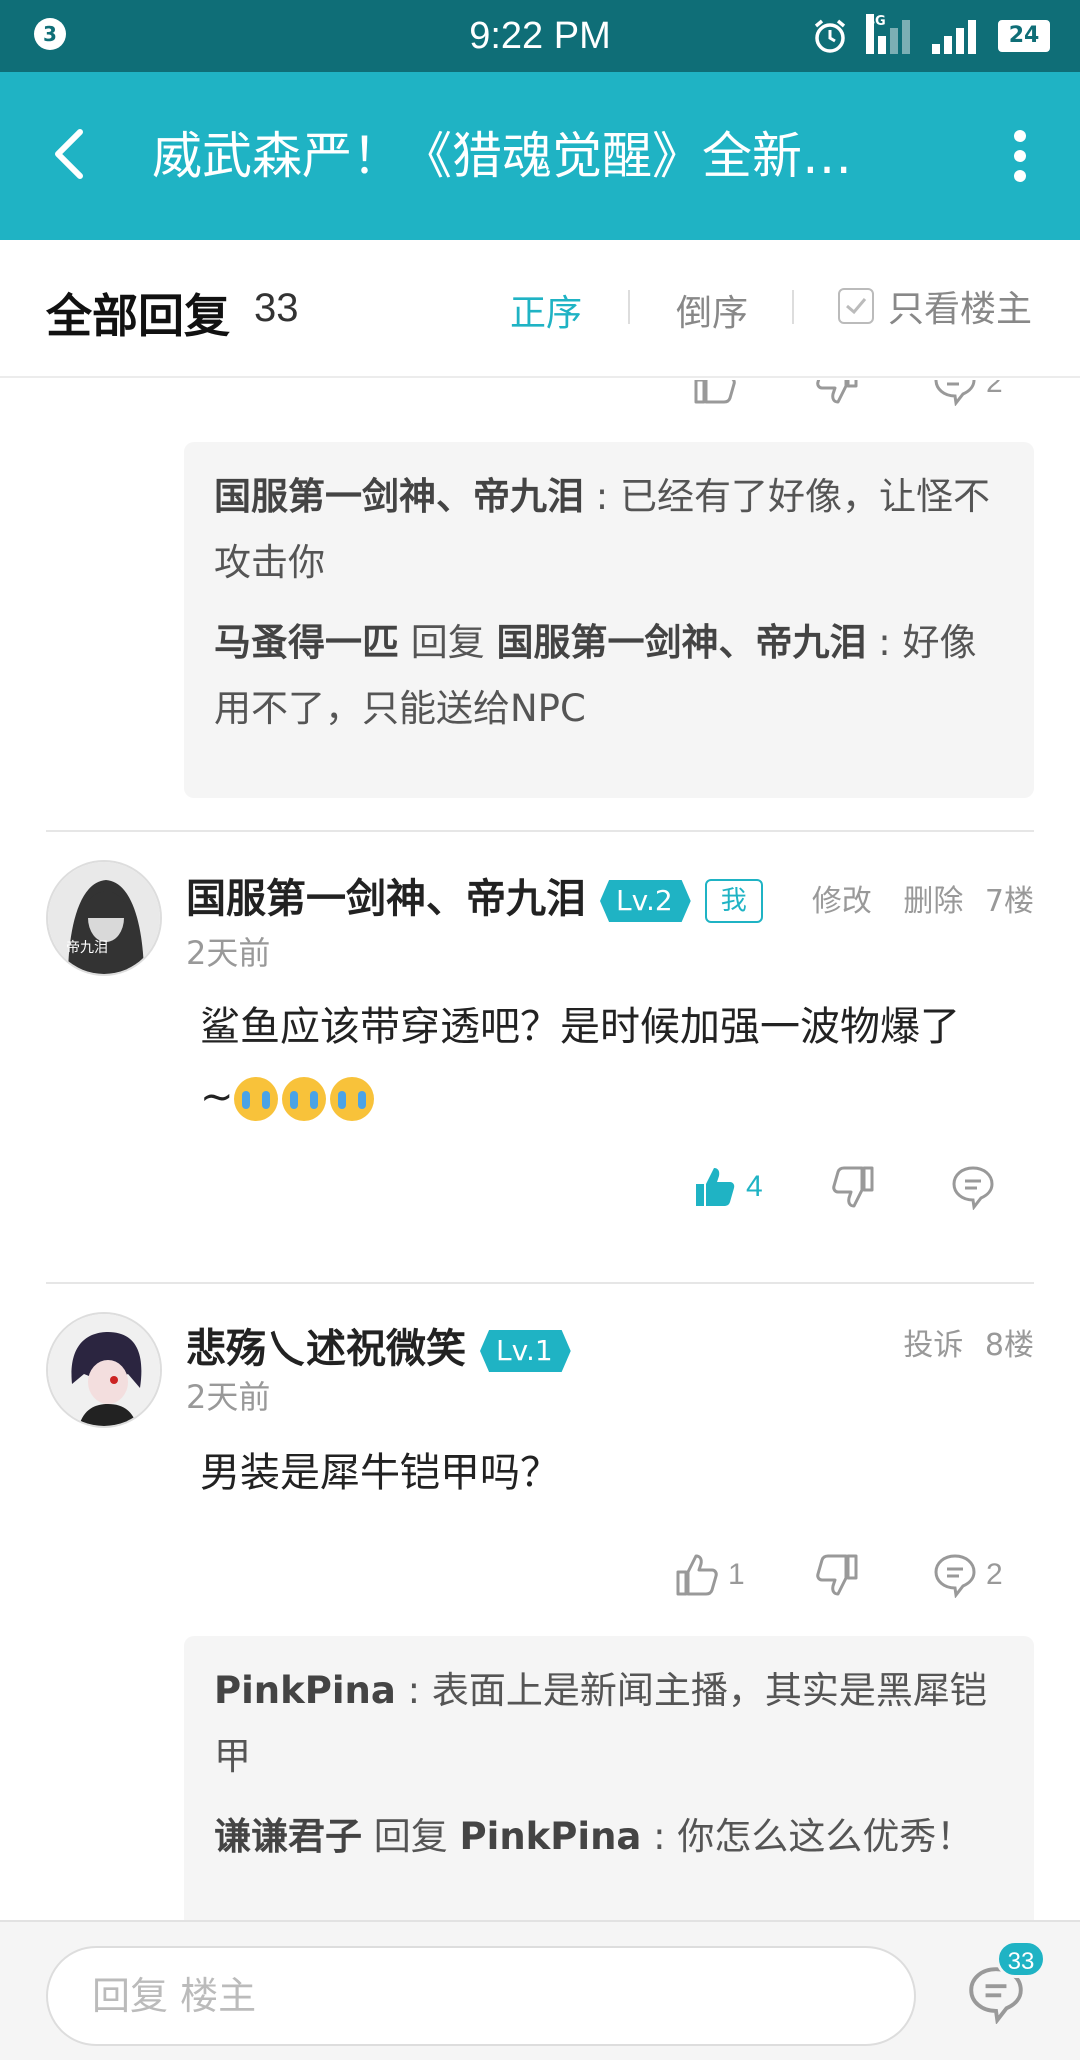 Image resolution: width=1080 pixels, height=2060 pixels. What do you see at coordinates (610, 1473) in the screenshot?
I see `comment-body: 男装是犀牛铠甲吗？` at bounding box center [610, 1473].